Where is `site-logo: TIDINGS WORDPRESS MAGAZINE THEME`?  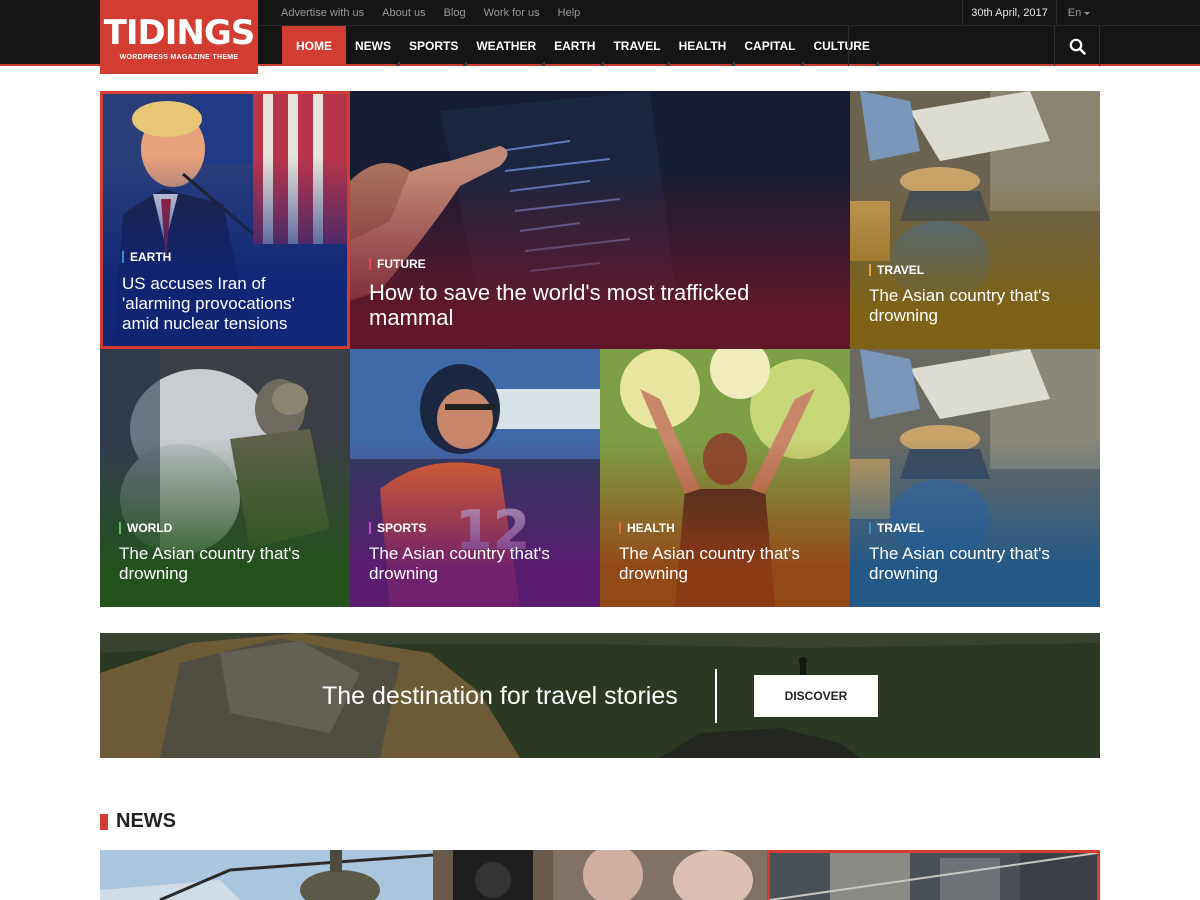
site-logo: TIDINGS WORDPRESS MAGAZINE THEME is located at coordinates (179, 37).